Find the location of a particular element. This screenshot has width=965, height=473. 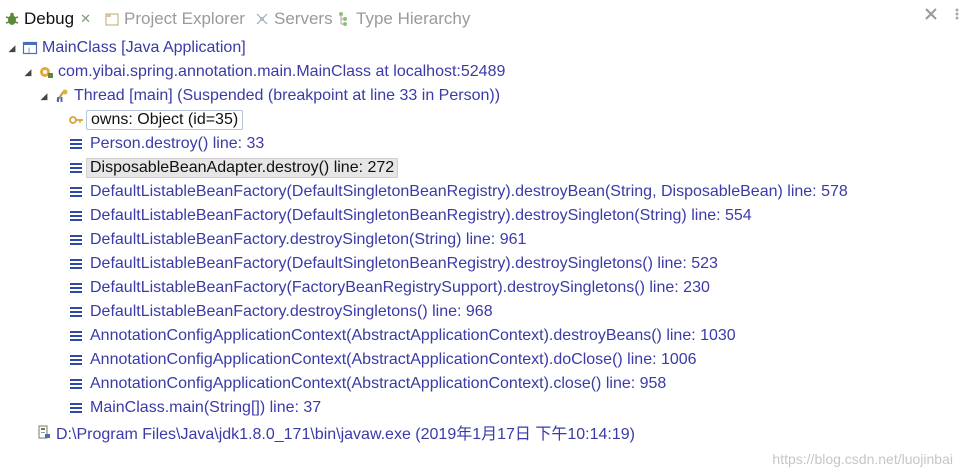

svg-text: J is located at coordinates (28, 51).